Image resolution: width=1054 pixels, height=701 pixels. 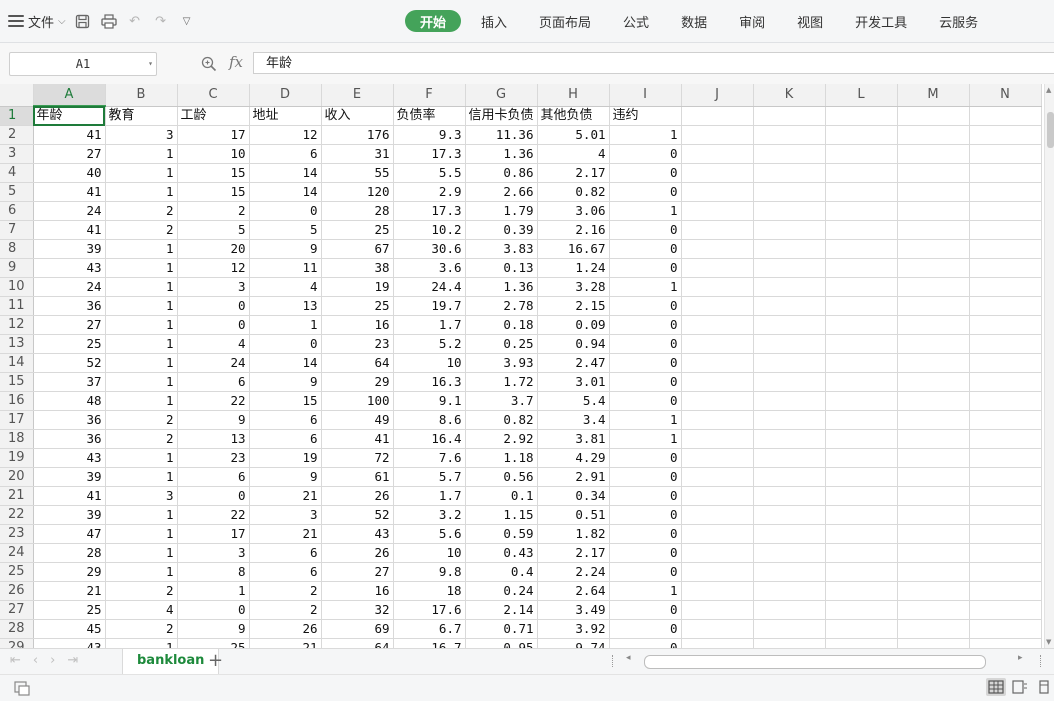 I want to click on cell: 1.15, so click(x=501, y=515).